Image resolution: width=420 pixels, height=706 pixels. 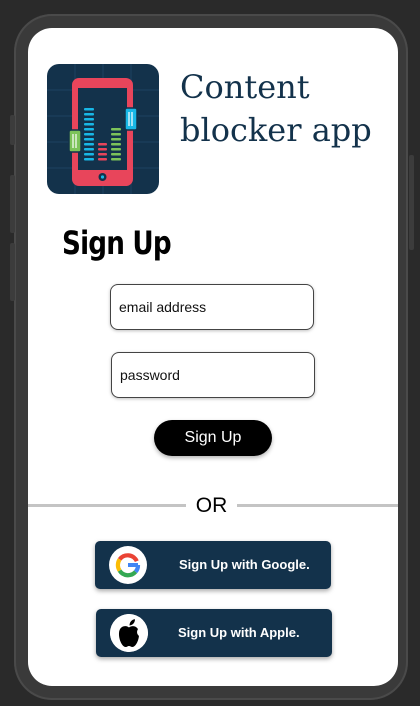 What do you see at coordinates (213, 438) in the screenshot?
I see `signup-button: Sign Up` at bounding box center [213, 438].